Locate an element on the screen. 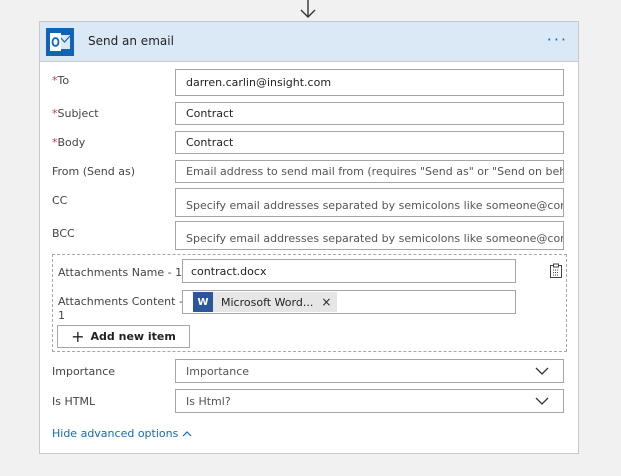 The image size is (621, 476). subject-label: *Subject is located at coordinates (75, 113).